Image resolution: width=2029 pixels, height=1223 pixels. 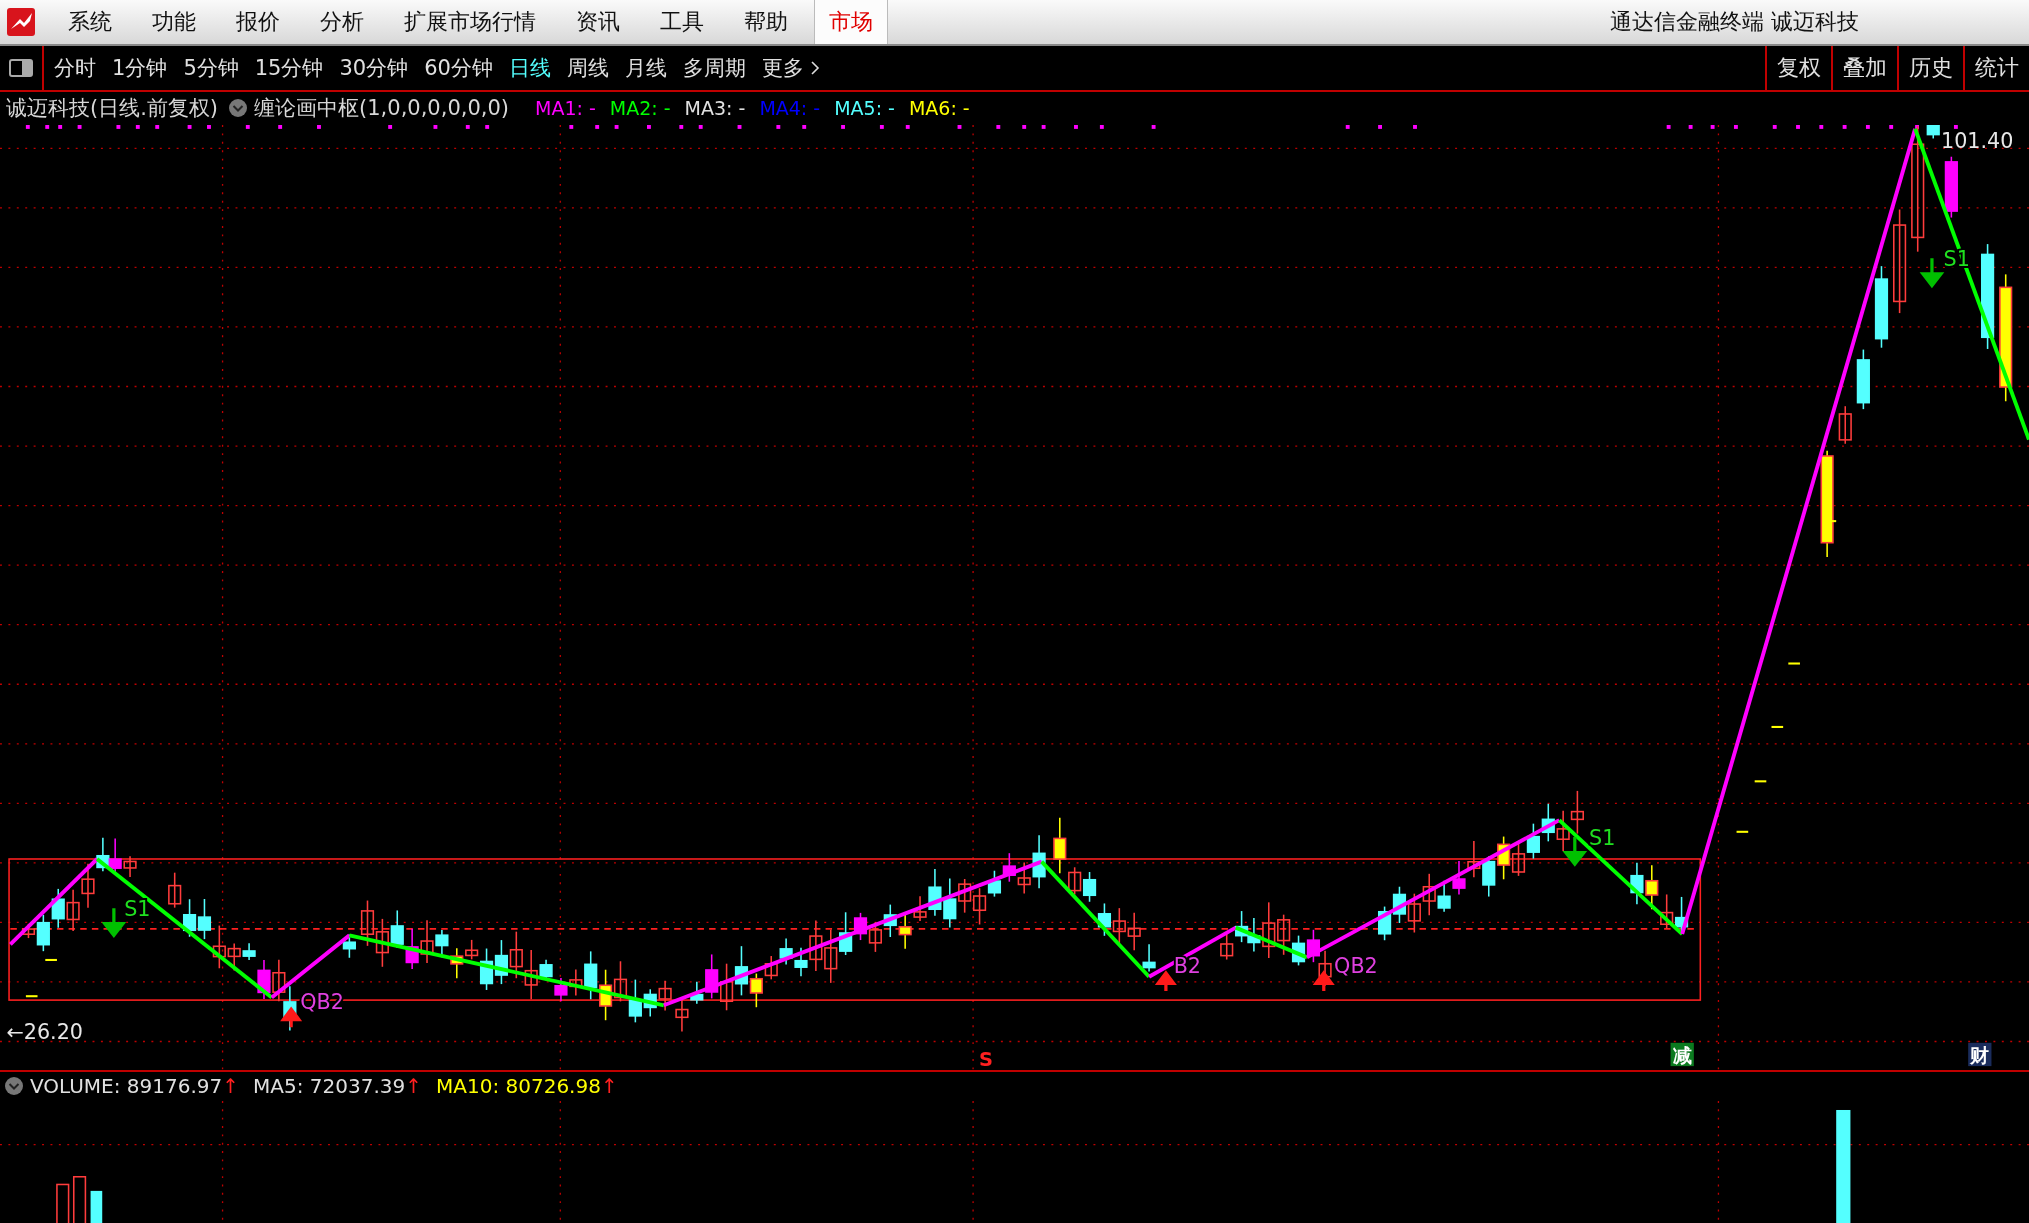 What do you see at coordinates (90, 22) in the screenshot?
I see `menu-item: 系统` at bounding box center [90, 22].